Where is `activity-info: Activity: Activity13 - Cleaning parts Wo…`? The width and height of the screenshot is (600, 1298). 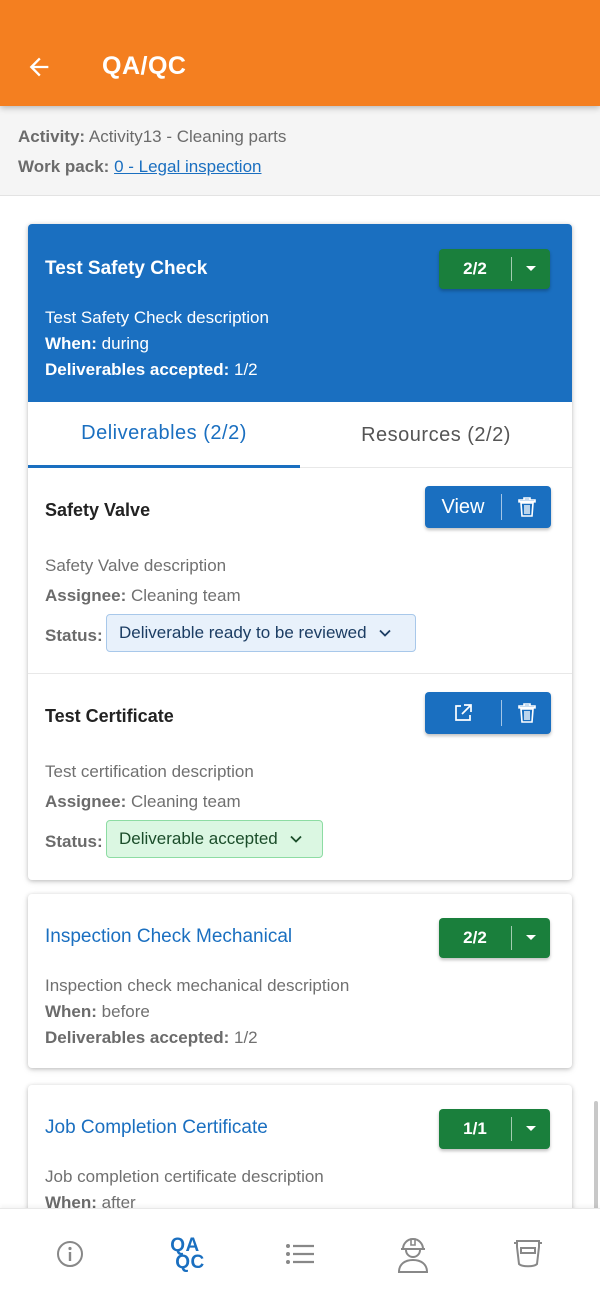
activity-info: Activity: Activity13 - Cleaning parts Wo… is located at coordinates (300, 151).